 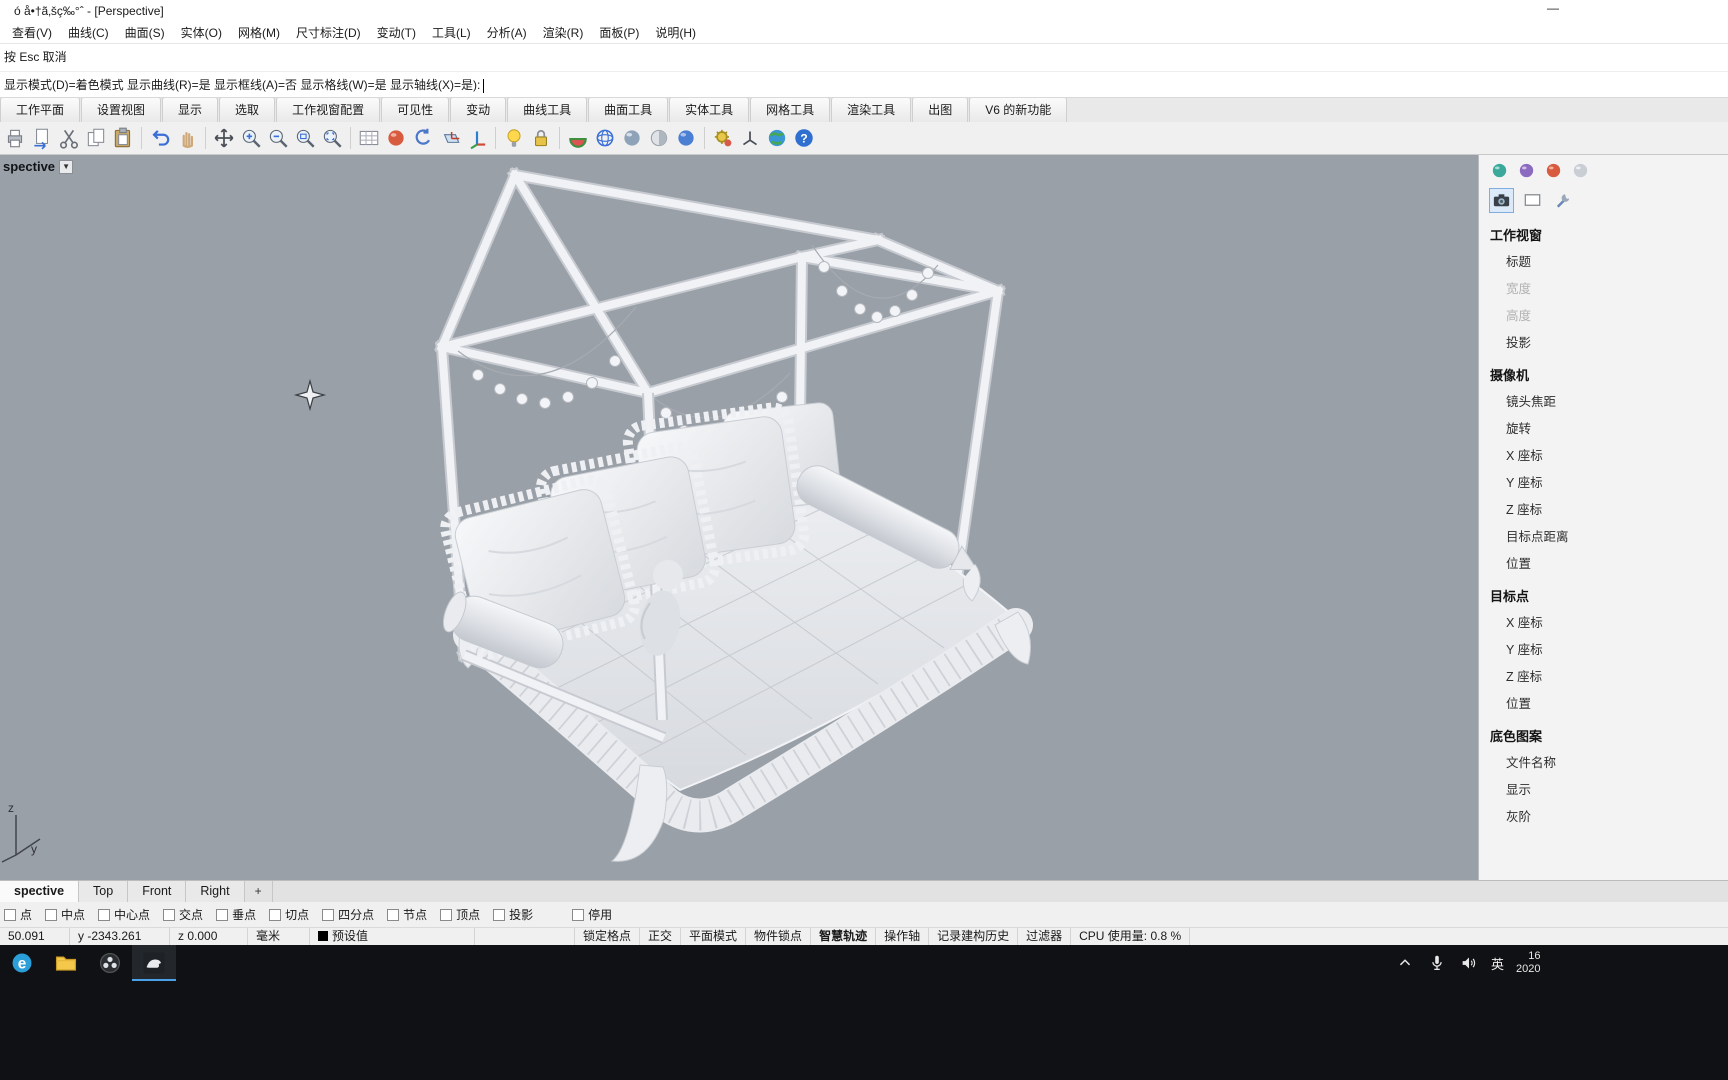 What do you see at coordinates (779, 936) in the screenshot?
I see `status-toggle: 物件锁点` at bounding box center [779, 936].